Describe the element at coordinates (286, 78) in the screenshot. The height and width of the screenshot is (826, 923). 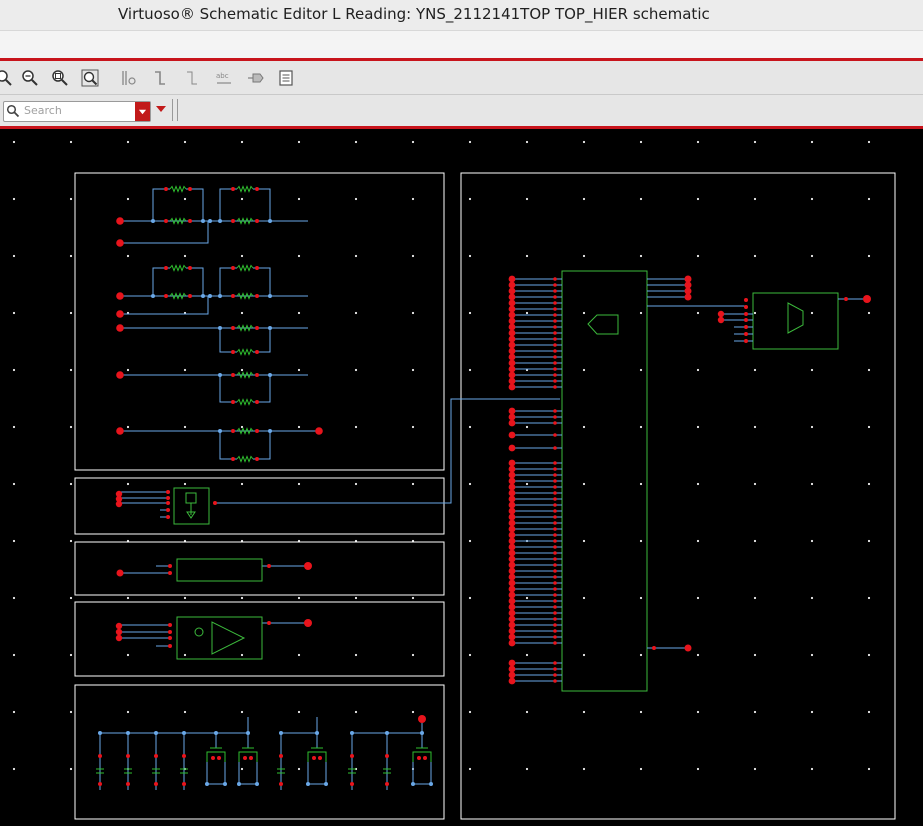
I see `property-icon` at that location.